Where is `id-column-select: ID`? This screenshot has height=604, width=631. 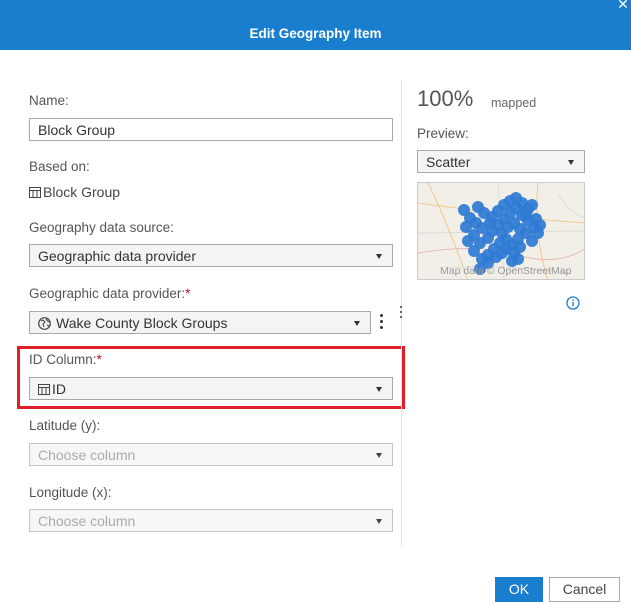 id-column-select: ID is located at coordinates (211, 388).